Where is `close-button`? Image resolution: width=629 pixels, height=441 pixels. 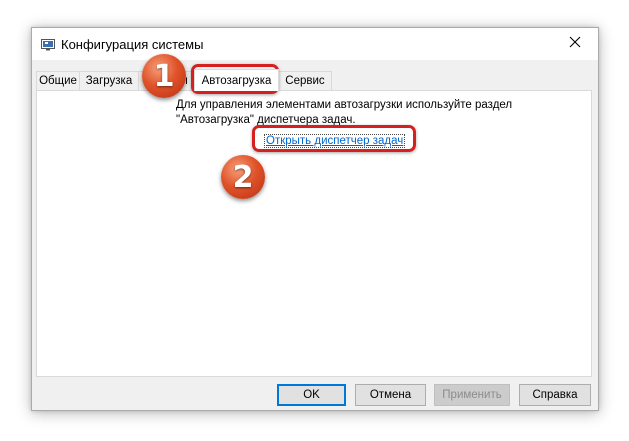
close-button is located at coordinates (575, 44).